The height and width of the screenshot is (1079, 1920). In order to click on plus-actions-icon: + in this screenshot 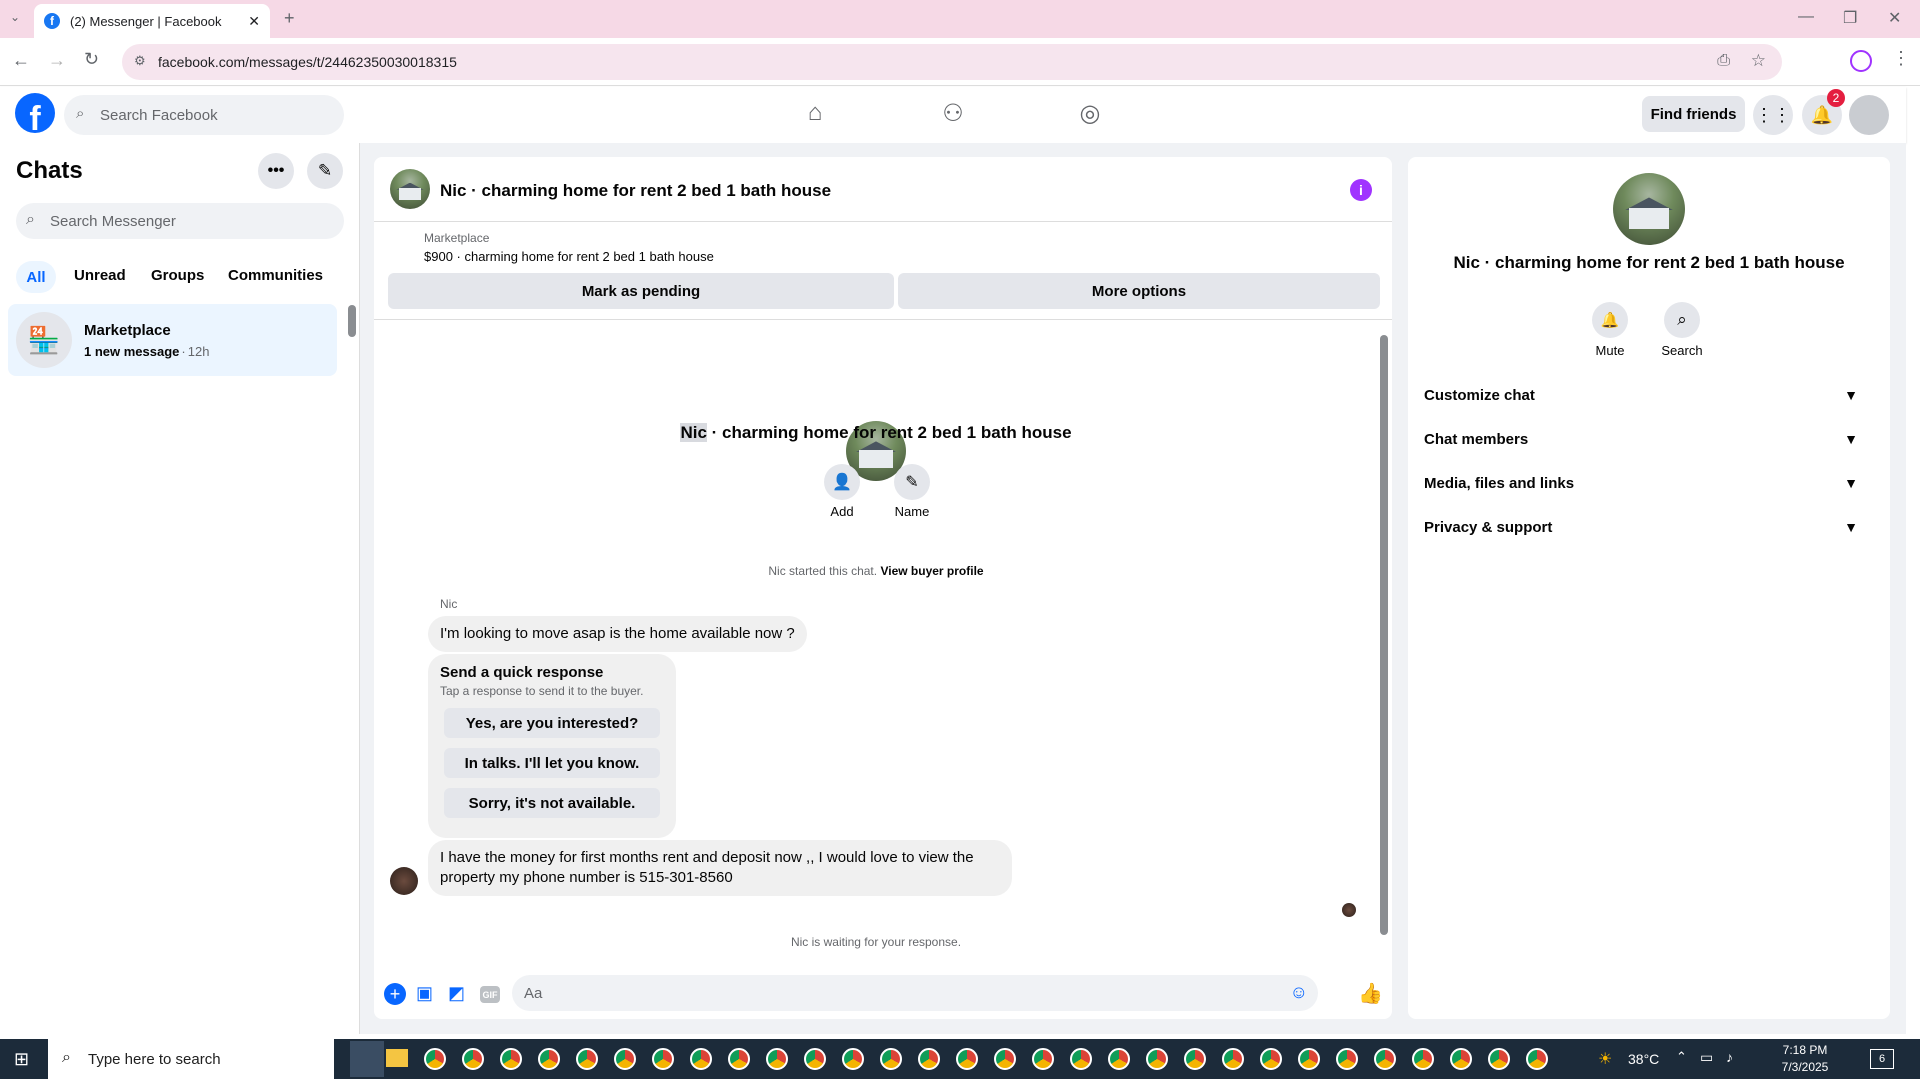, I will do `click(395, 994)`.